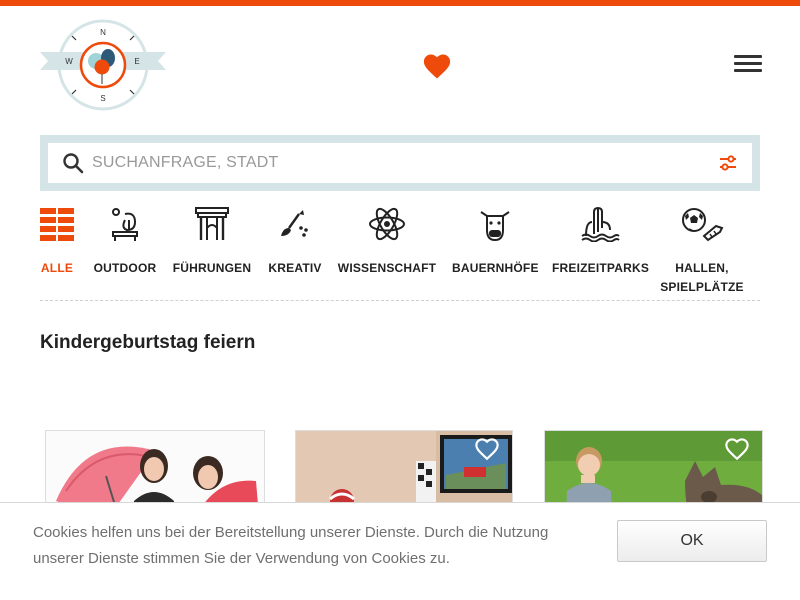  What do you see at coordinates (702, 268) in the screenshot?
I see `category-label-line1: HALLEN,` at bounding box center [702, 268].